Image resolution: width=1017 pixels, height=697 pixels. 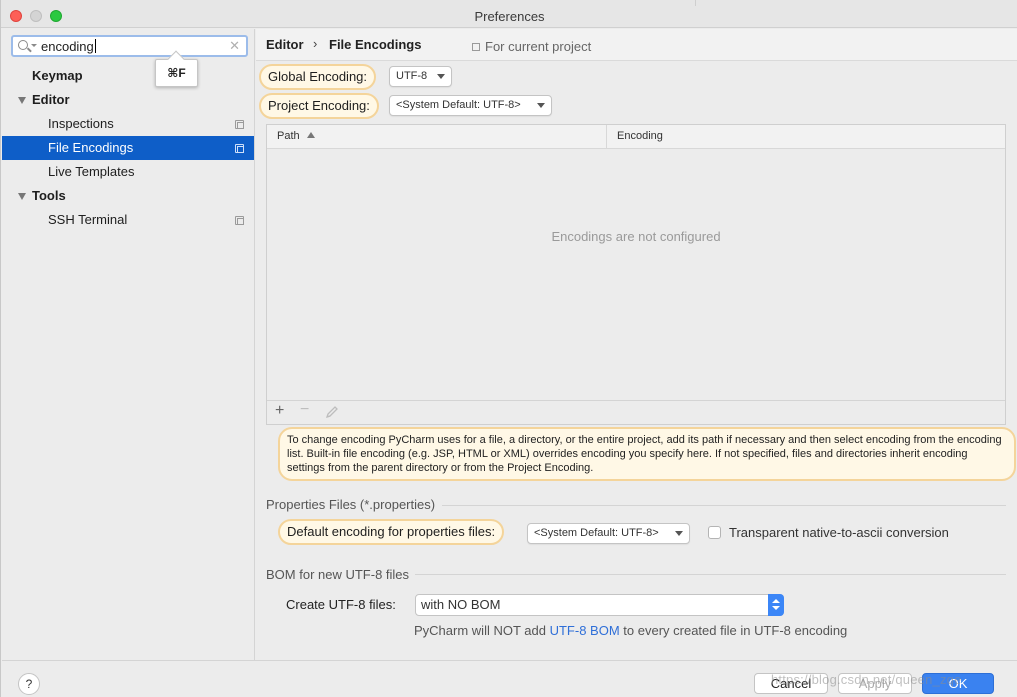 What do you see at coordinates (585, 630) in the screenshot?
I see `utf8-bom-link: UTF-8 BOM` at bounding box center [585, 630].